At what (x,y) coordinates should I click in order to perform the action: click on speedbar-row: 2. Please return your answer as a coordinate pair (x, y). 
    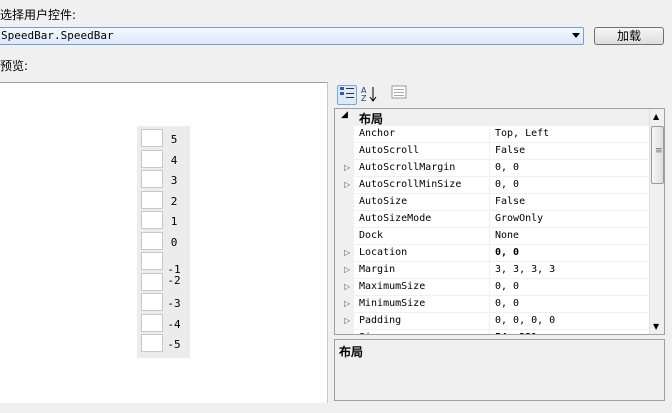
    Looking at the image, I should click on (163, 200).